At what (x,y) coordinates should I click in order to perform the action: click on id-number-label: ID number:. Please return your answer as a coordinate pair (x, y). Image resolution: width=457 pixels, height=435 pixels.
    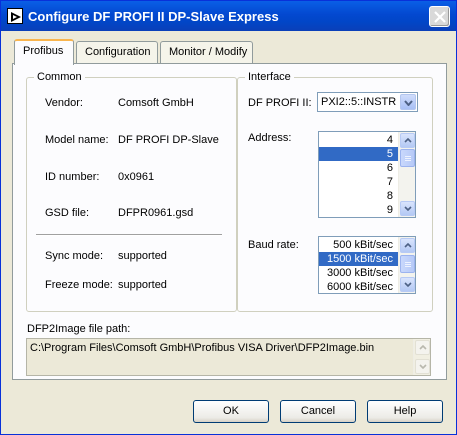
    Looking at the image, I should click on (72, 177).